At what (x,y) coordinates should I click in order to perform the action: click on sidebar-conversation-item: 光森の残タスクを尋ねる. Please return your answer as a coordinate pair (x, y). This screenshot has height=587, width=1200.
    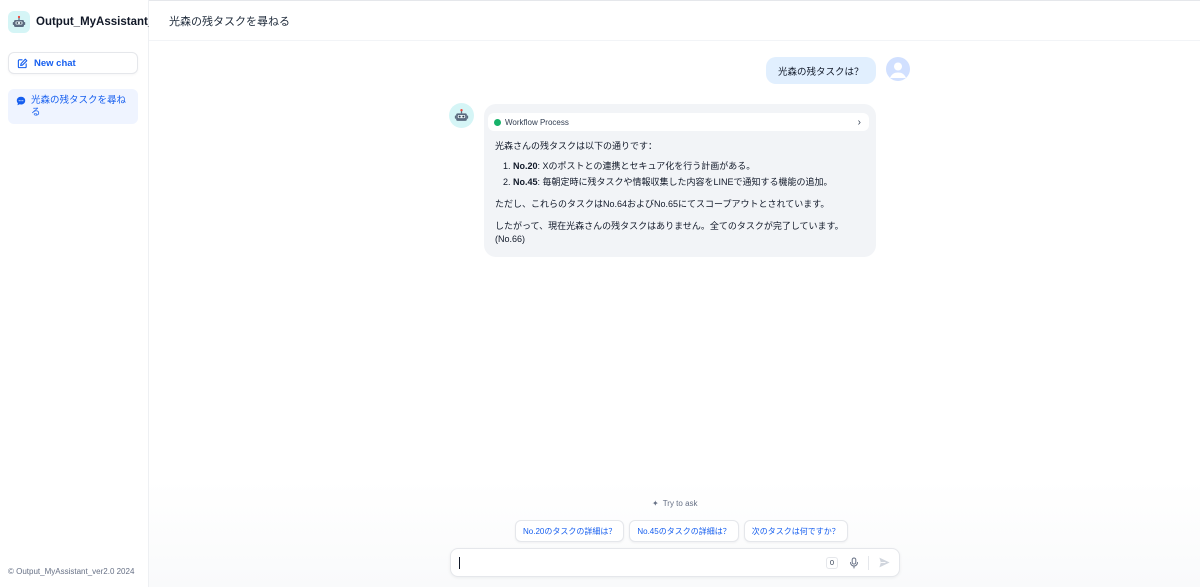
    Looking at the image, I should click on (73, 106).